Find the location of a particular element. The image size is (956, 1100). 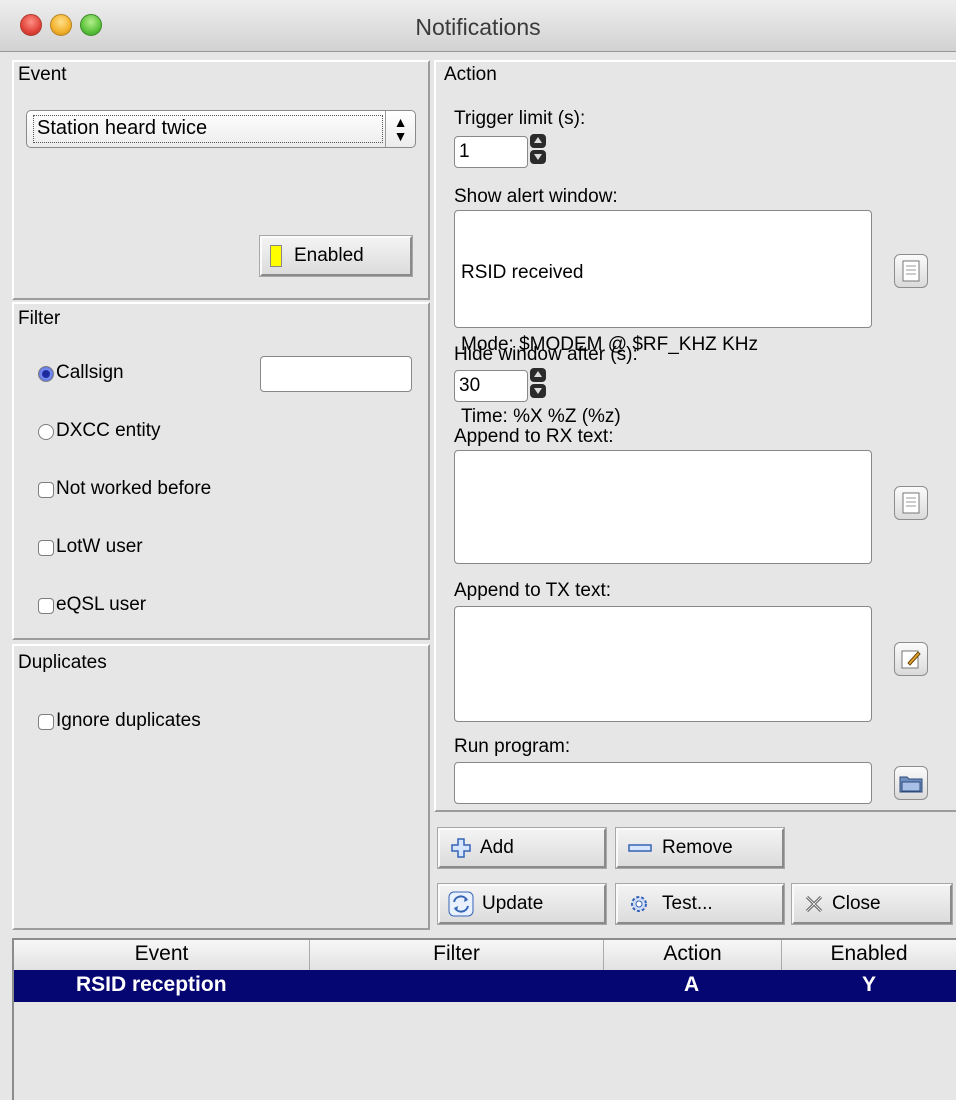

enabled-indicator is located at coordinates (276, 256).